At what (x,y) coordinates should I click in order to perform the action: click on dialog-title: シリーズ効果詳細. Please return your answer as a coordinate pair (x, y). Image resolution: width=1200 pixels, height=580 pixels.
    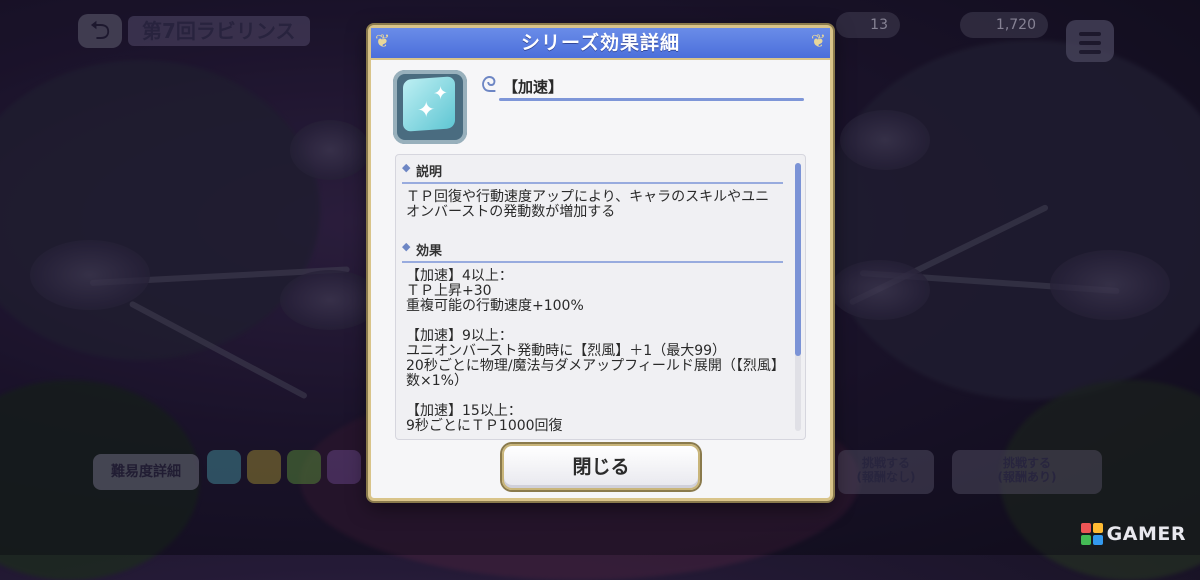
    Looking at the image, I should click on (600, 43).